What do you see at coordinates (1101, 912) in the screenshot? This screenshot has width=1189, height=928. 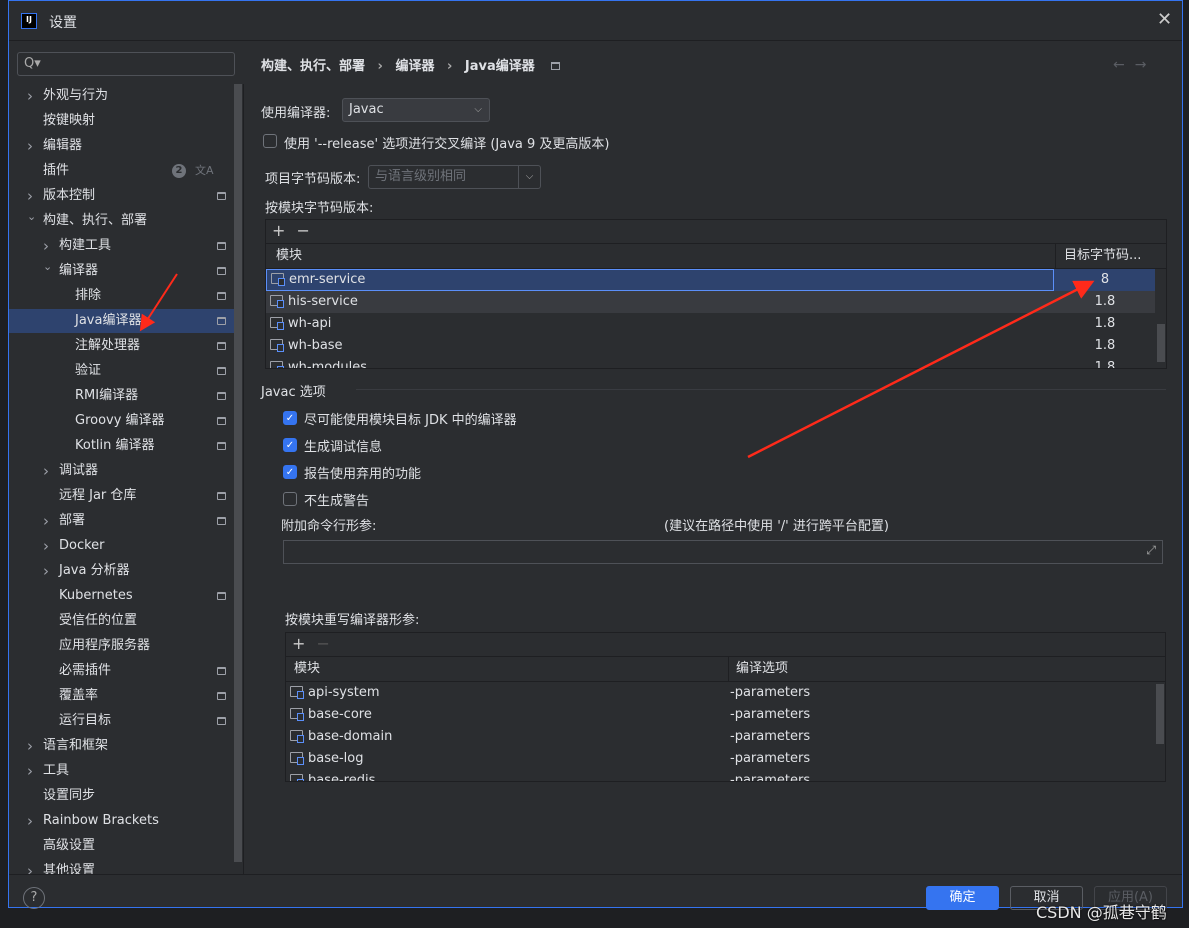 I see `watermark: CSDN @孤巷守鹤` at bounding box center [1101, 912].